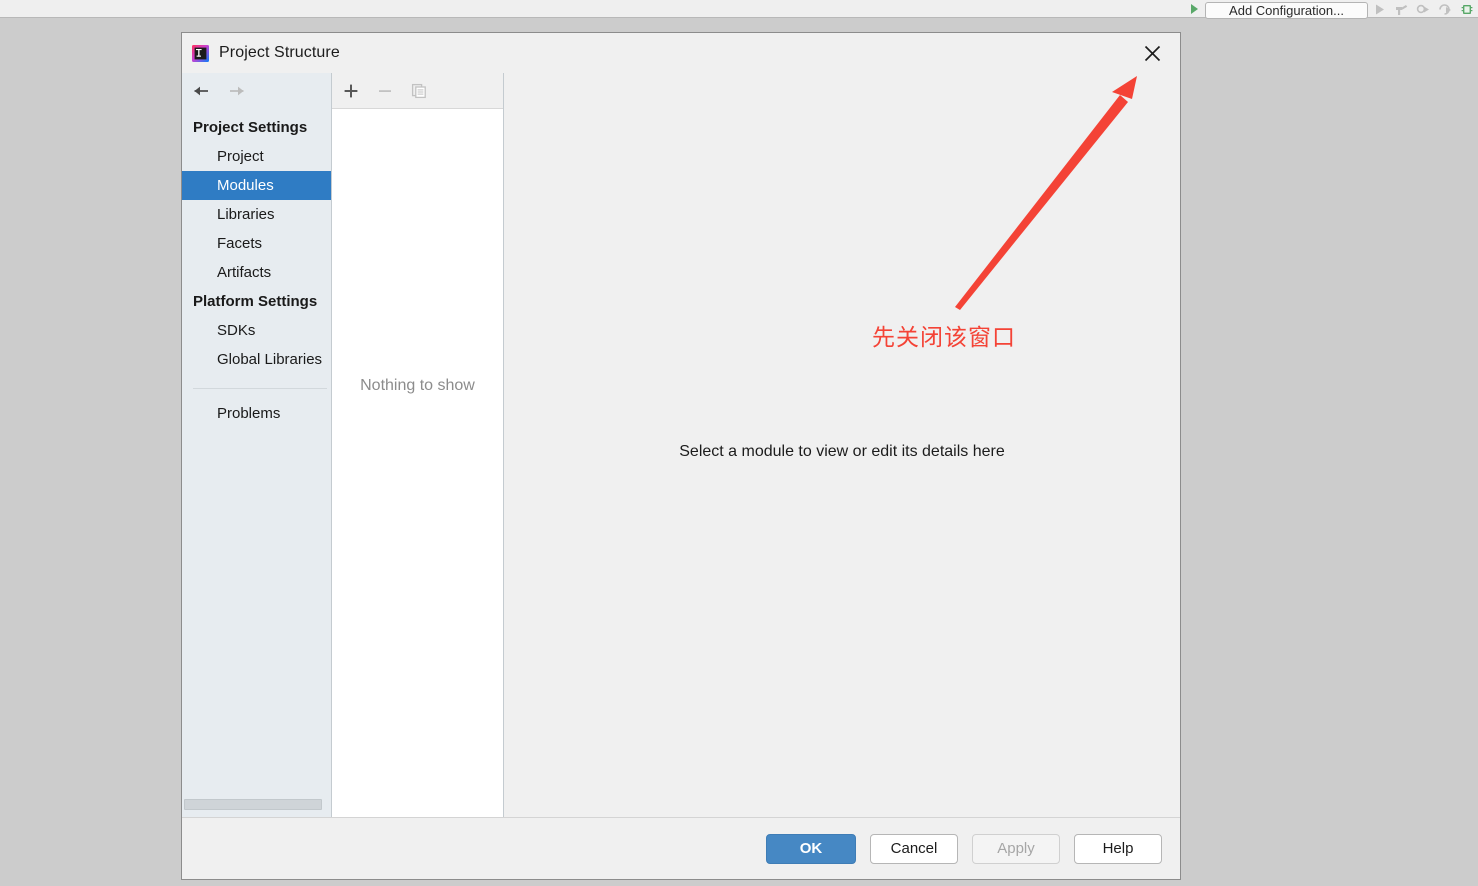 This screenshot has height=886, width=1478. I want to click on back-arrow-icon, so click(201, 91).